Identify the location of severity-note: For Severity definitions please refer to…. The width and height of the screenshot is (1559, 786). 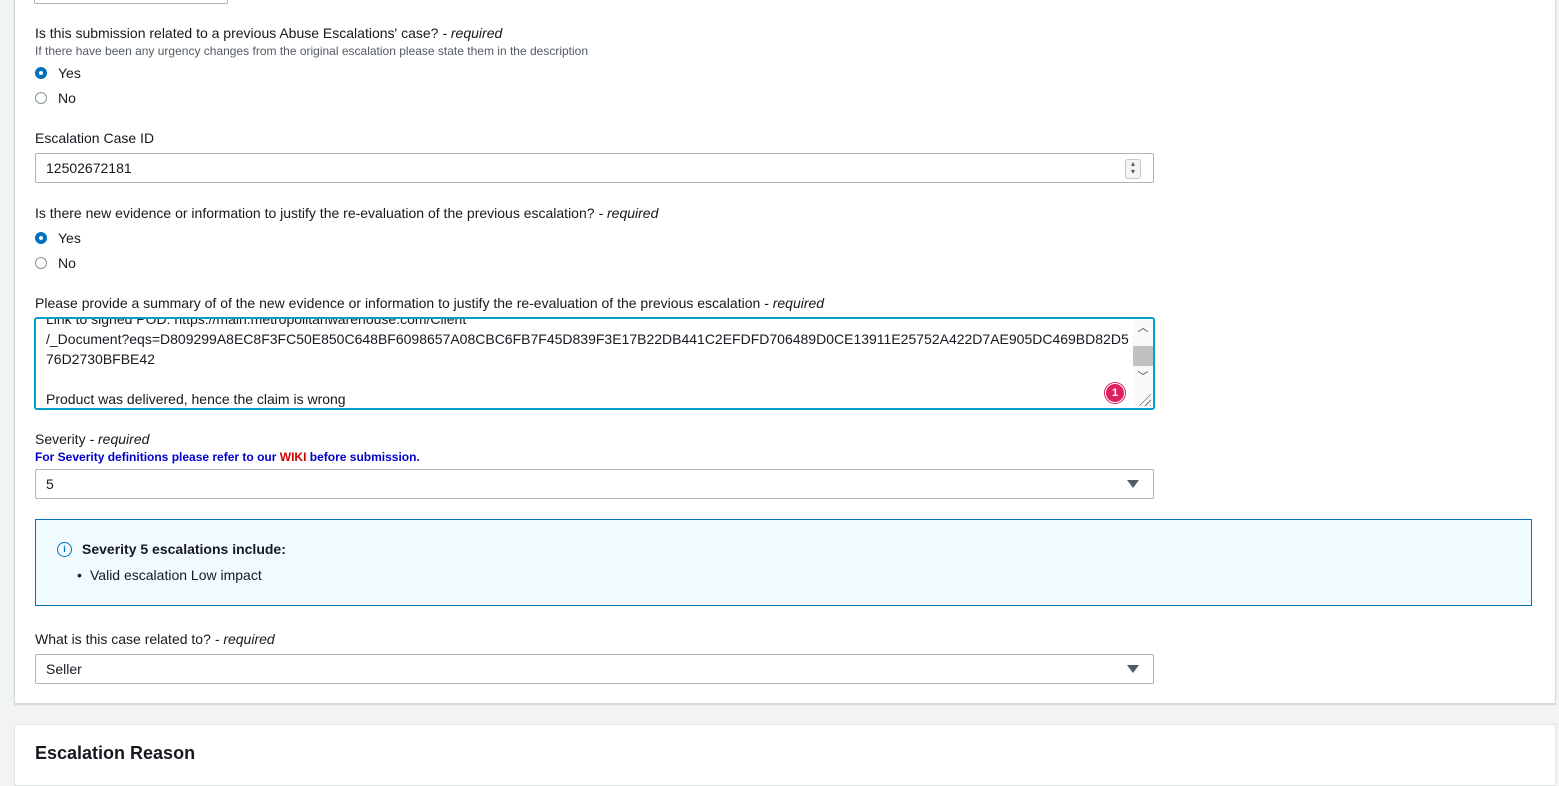
(227, 457).